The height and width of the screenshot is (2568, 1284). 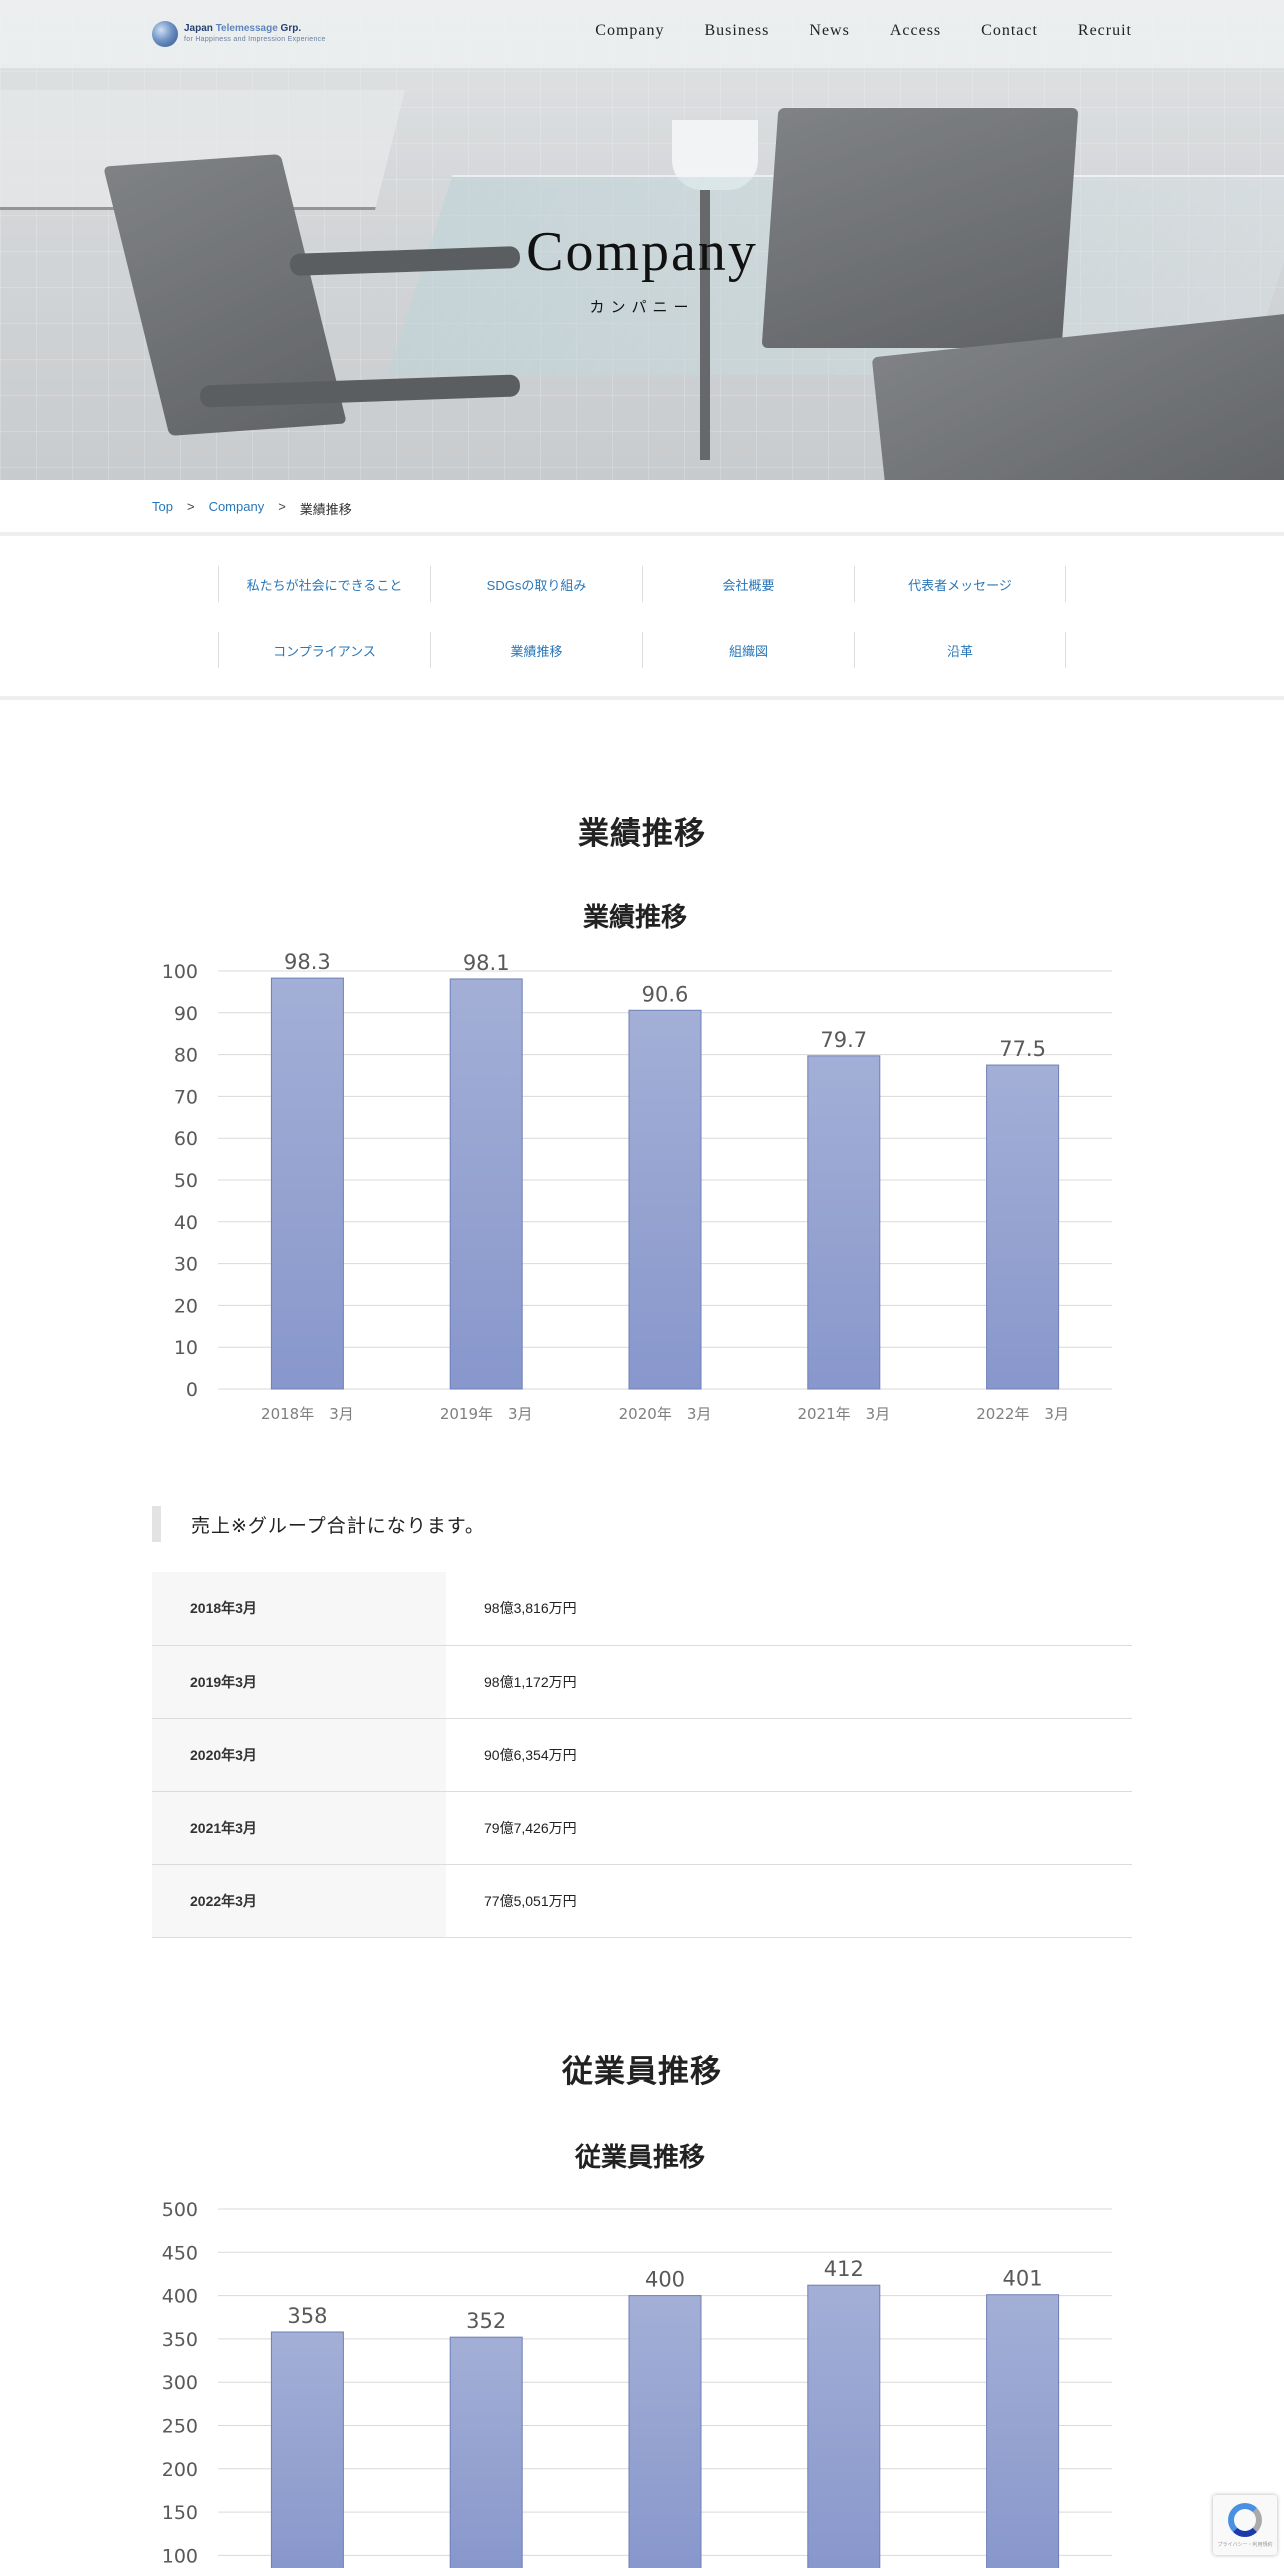 I want to click on table-row: 2021年3月 79億7,426万円, so click(x=642, y=1828).